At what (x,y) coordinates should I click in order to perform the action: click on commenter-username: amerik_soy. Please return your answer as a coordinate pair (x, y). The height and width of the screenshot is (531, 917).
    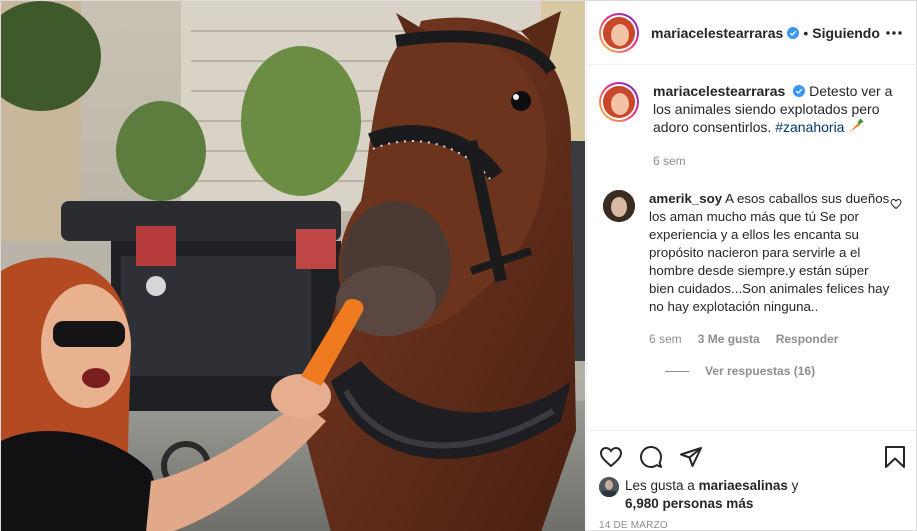
    Looking at the image, I should click on (685, 198).